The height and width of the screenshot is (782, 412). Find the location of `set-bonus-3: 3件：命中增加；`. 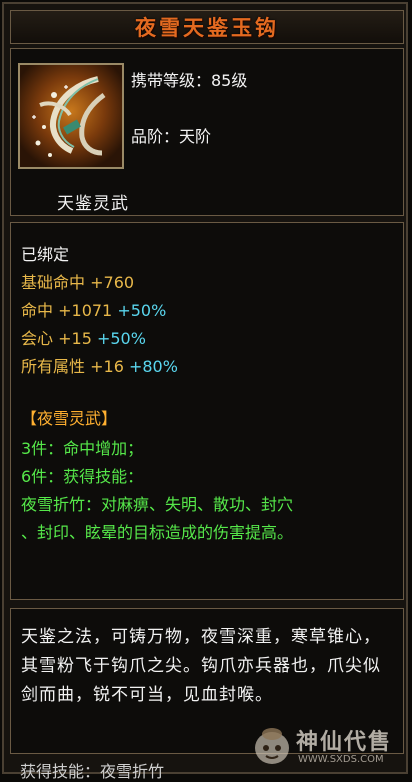

set-bonus-3: 3件：命中增加； is located at coordinates (82, 448).